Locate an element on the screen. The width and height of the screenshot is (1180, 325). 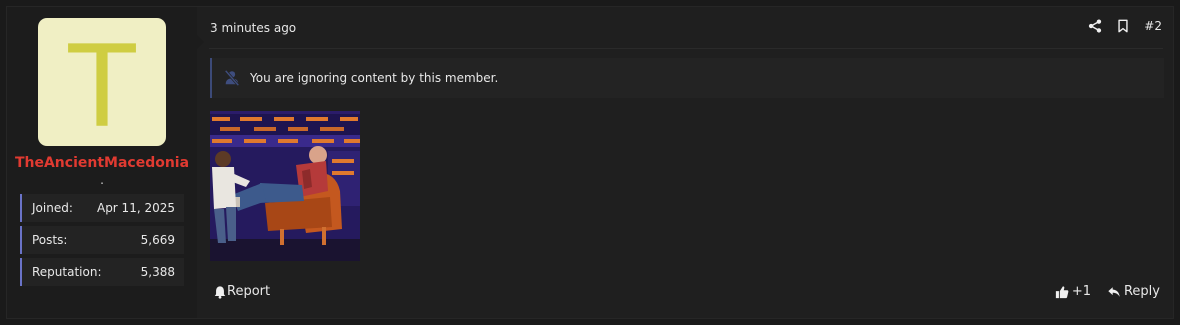
report-label: Report is located at coordinates (249, 291).